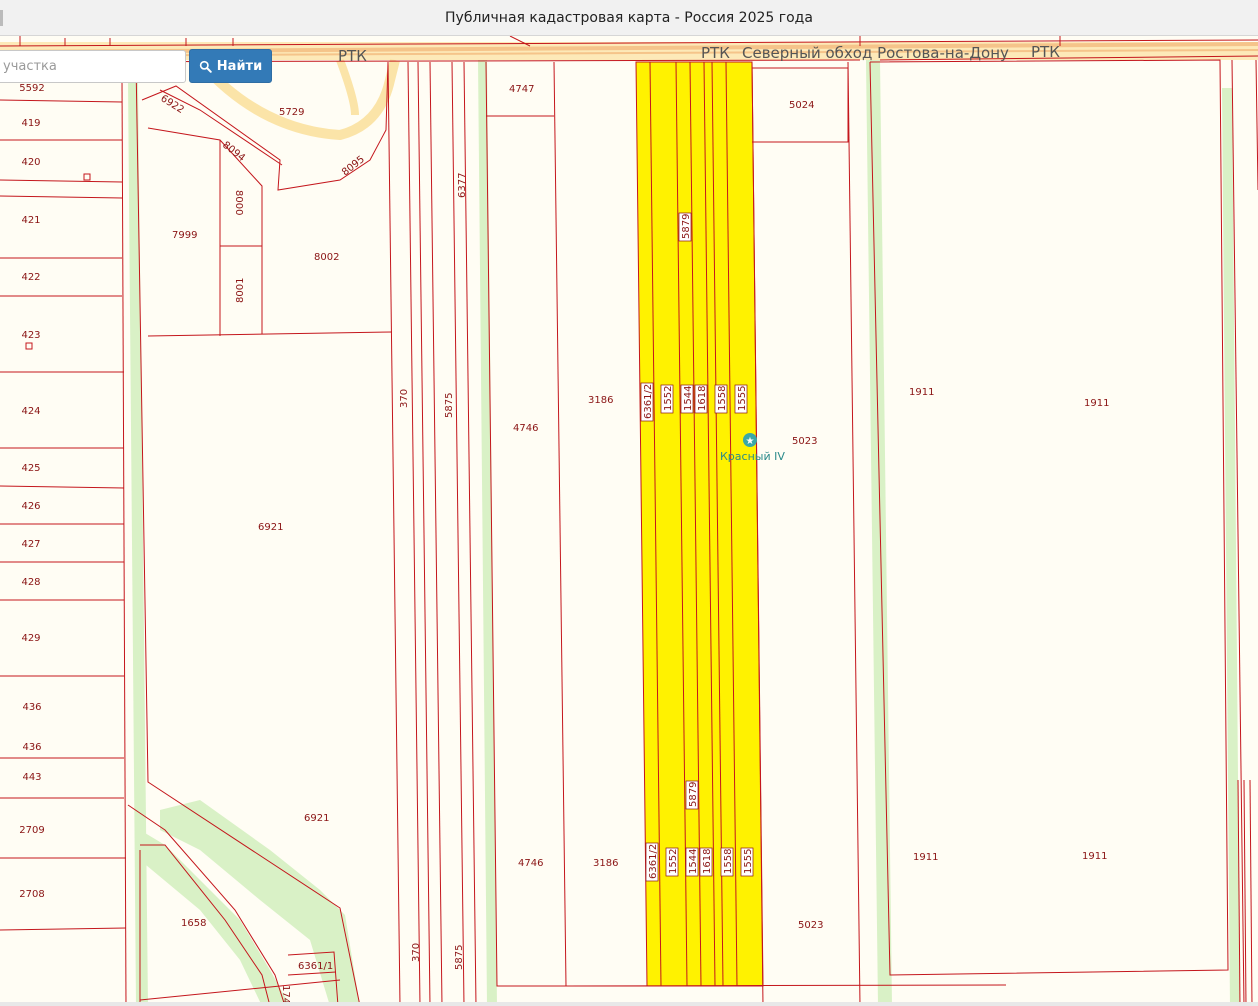 The image size is (1258, 1006). Describe the element at coordinates (239, 66) in the screenshot. I see `find-button-label: Найти` at that location.